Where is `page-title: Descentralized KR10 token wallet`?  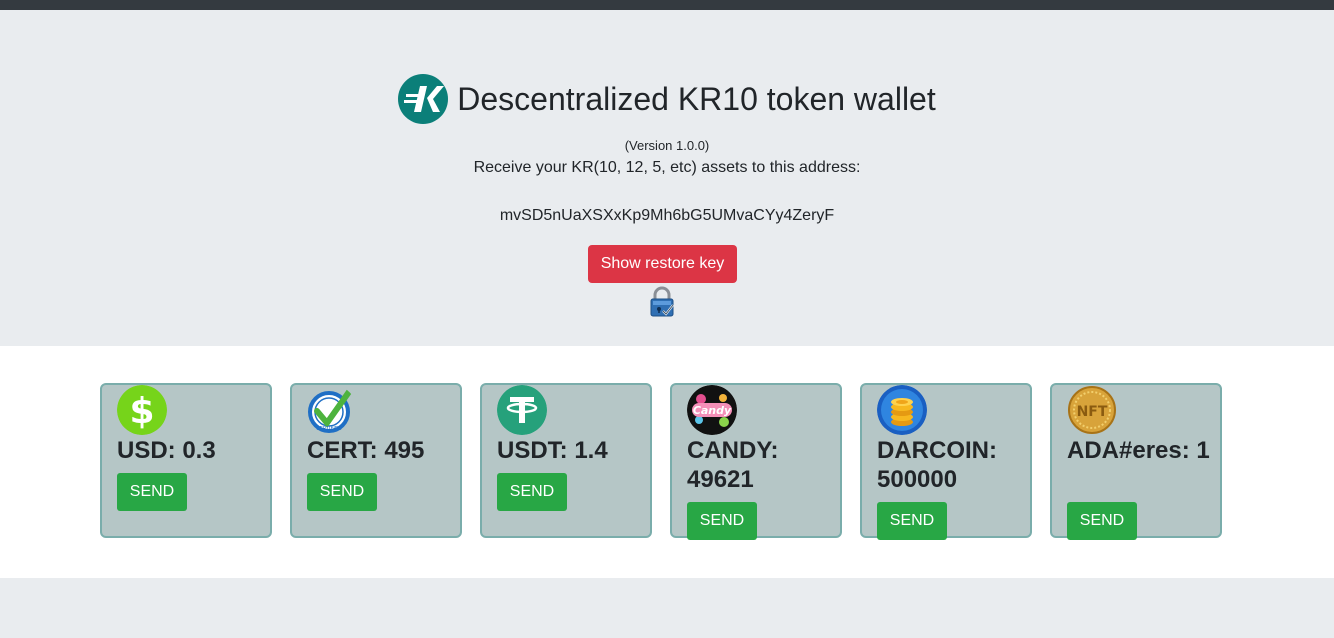
page-title: Descentralized KR10 token wallet is located at coordinates (696, 99).